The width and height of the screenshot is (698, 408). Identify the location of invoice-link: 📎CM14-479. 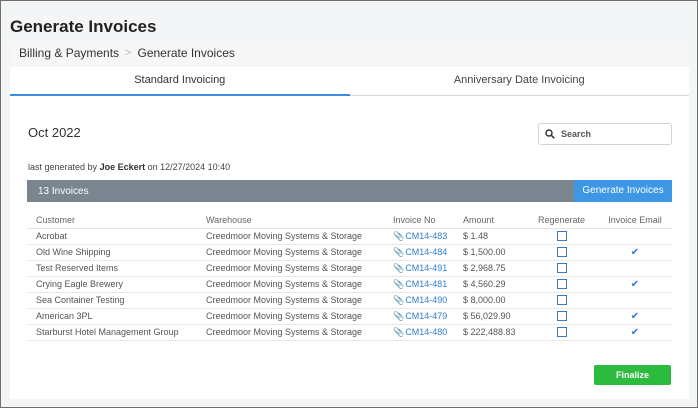
(420, 316).